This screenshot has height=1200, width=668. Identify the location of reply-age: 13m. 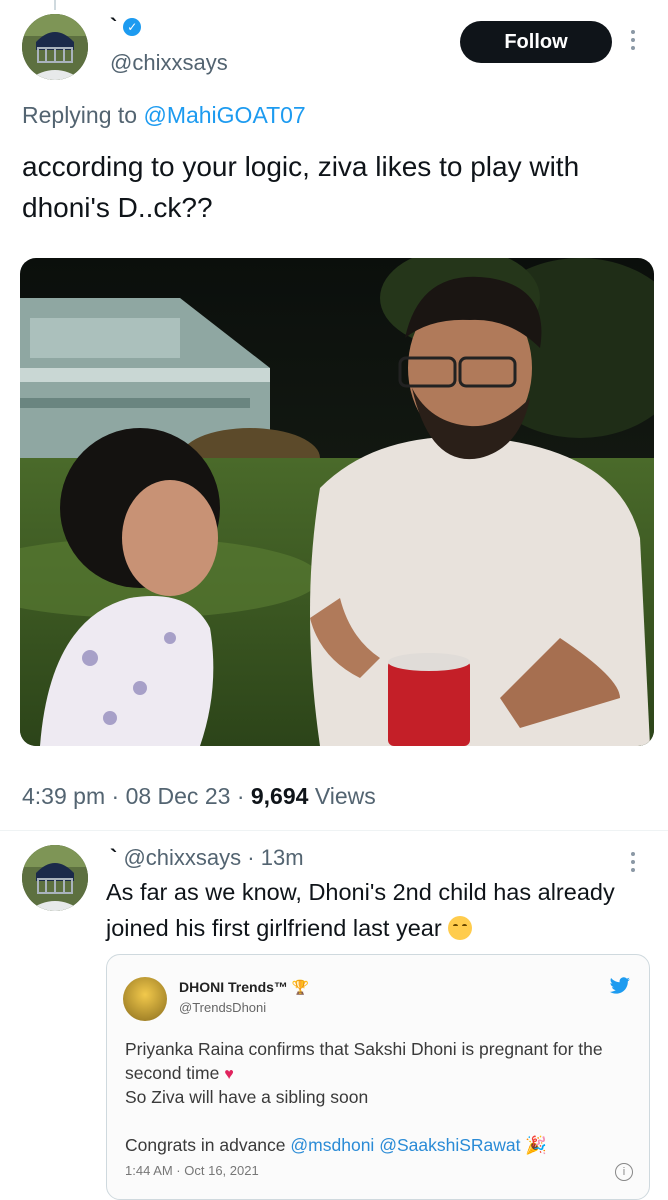
(282, 857).